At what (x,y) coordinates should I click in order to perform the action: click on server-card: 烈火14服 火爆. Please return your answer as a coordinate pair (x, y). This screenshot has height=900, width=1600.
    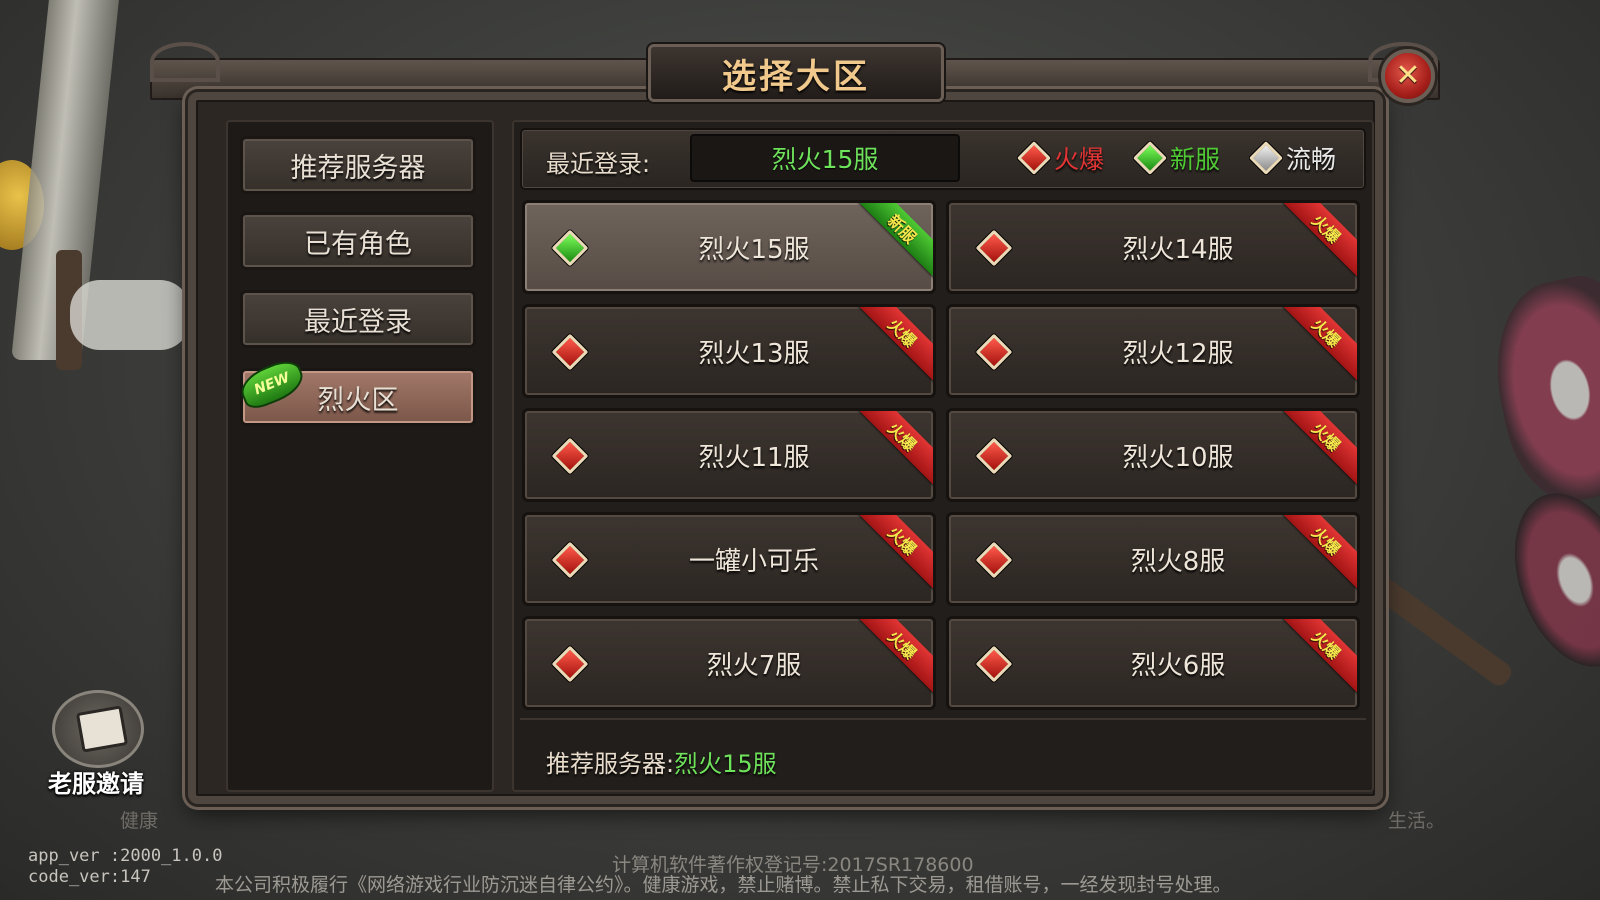
    Looking at the image, I should click on (1153, 247).